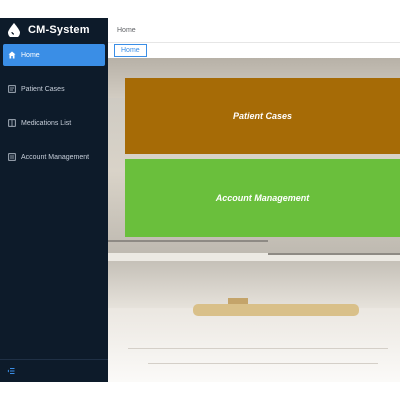 The image size is (400, 400). I want to click on drop-icon, so click(14, 30).